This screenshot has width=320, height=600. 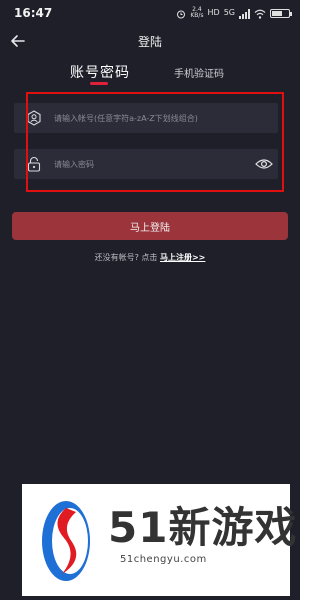 I want to click on register-prompt-line: 还没有帐号? 点击 马上注册>>, so click(x=150, y=257).